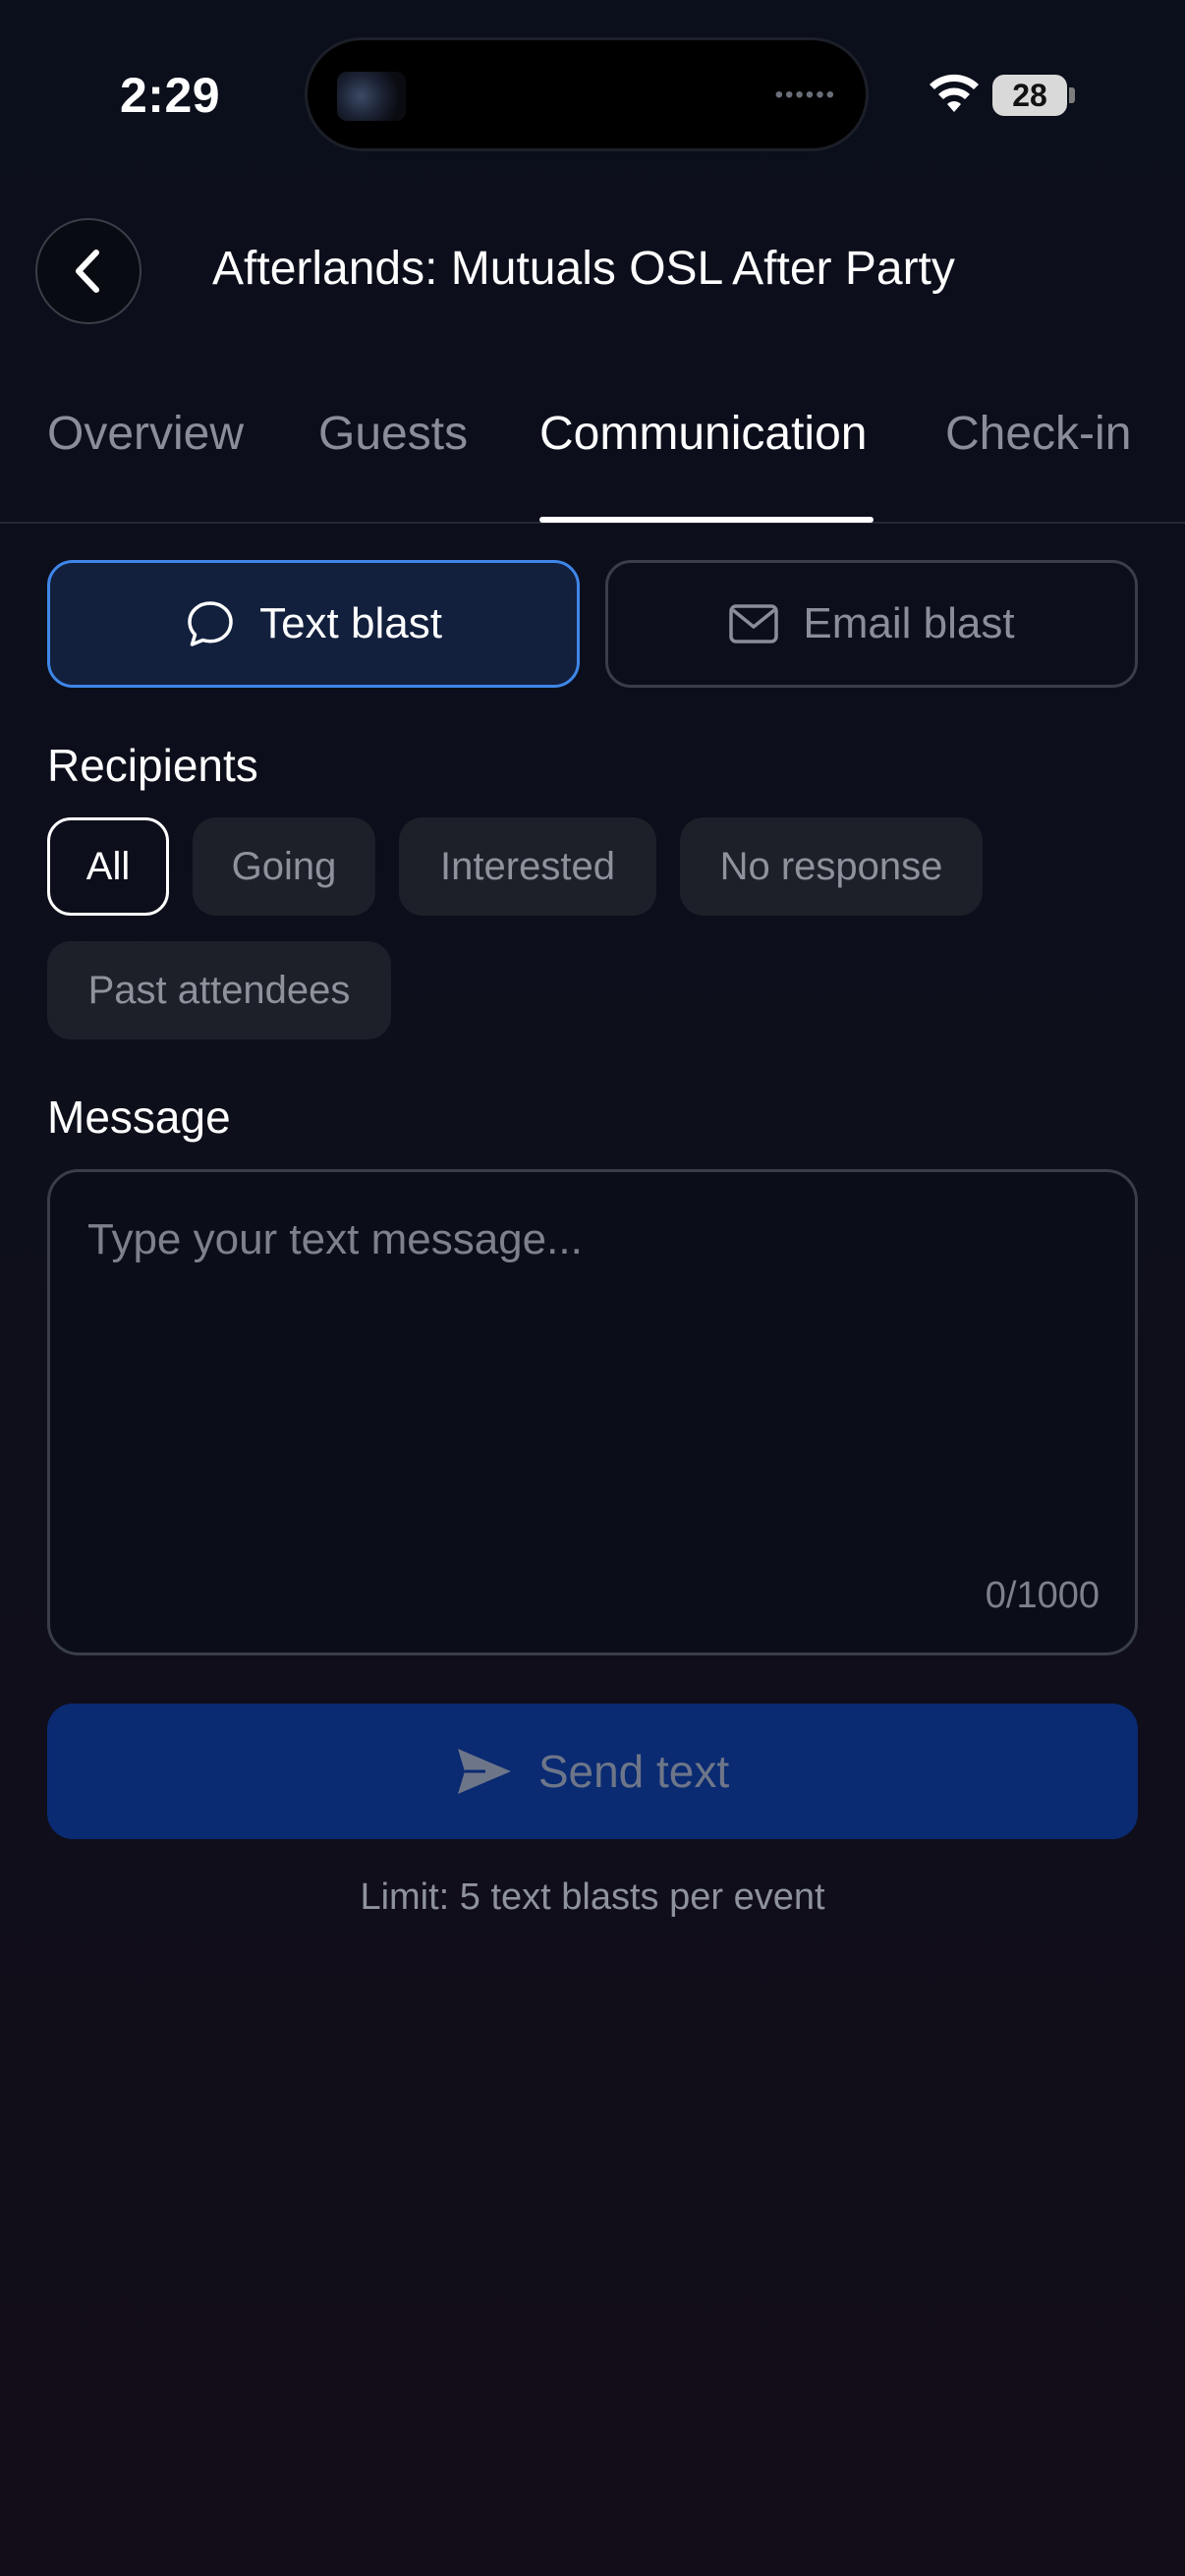 Image resolution: width=1185 pixels, height=2576 pixels. What do you see at coordinates (484, 1771) in the screenshot?
I see `send-icon` at bounding box center [484, 1771].